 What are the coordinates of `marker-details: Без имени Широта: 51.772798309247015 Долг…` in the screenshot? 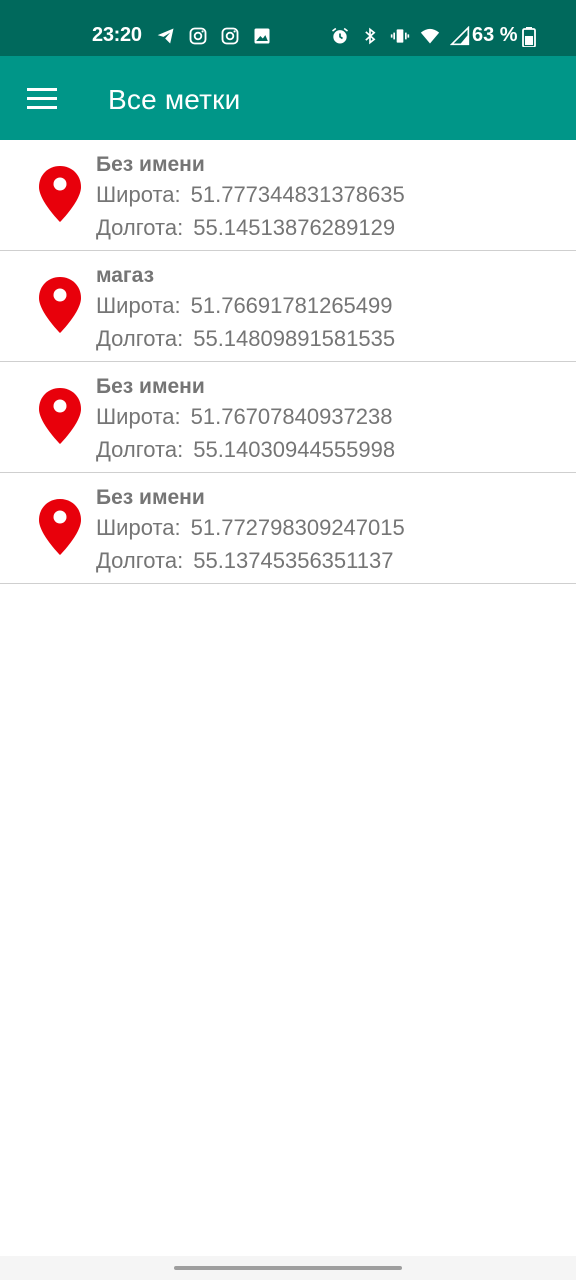 It's located at (250, 531).